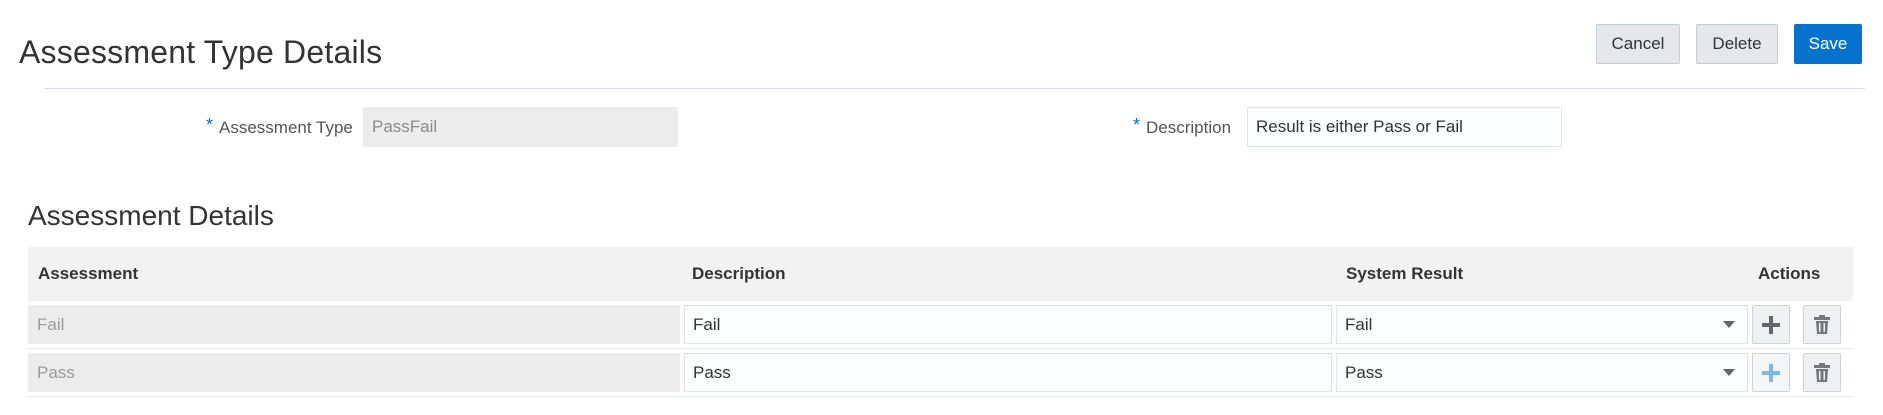  I want to click on system-result-value: Pass, so click(1364, 372).